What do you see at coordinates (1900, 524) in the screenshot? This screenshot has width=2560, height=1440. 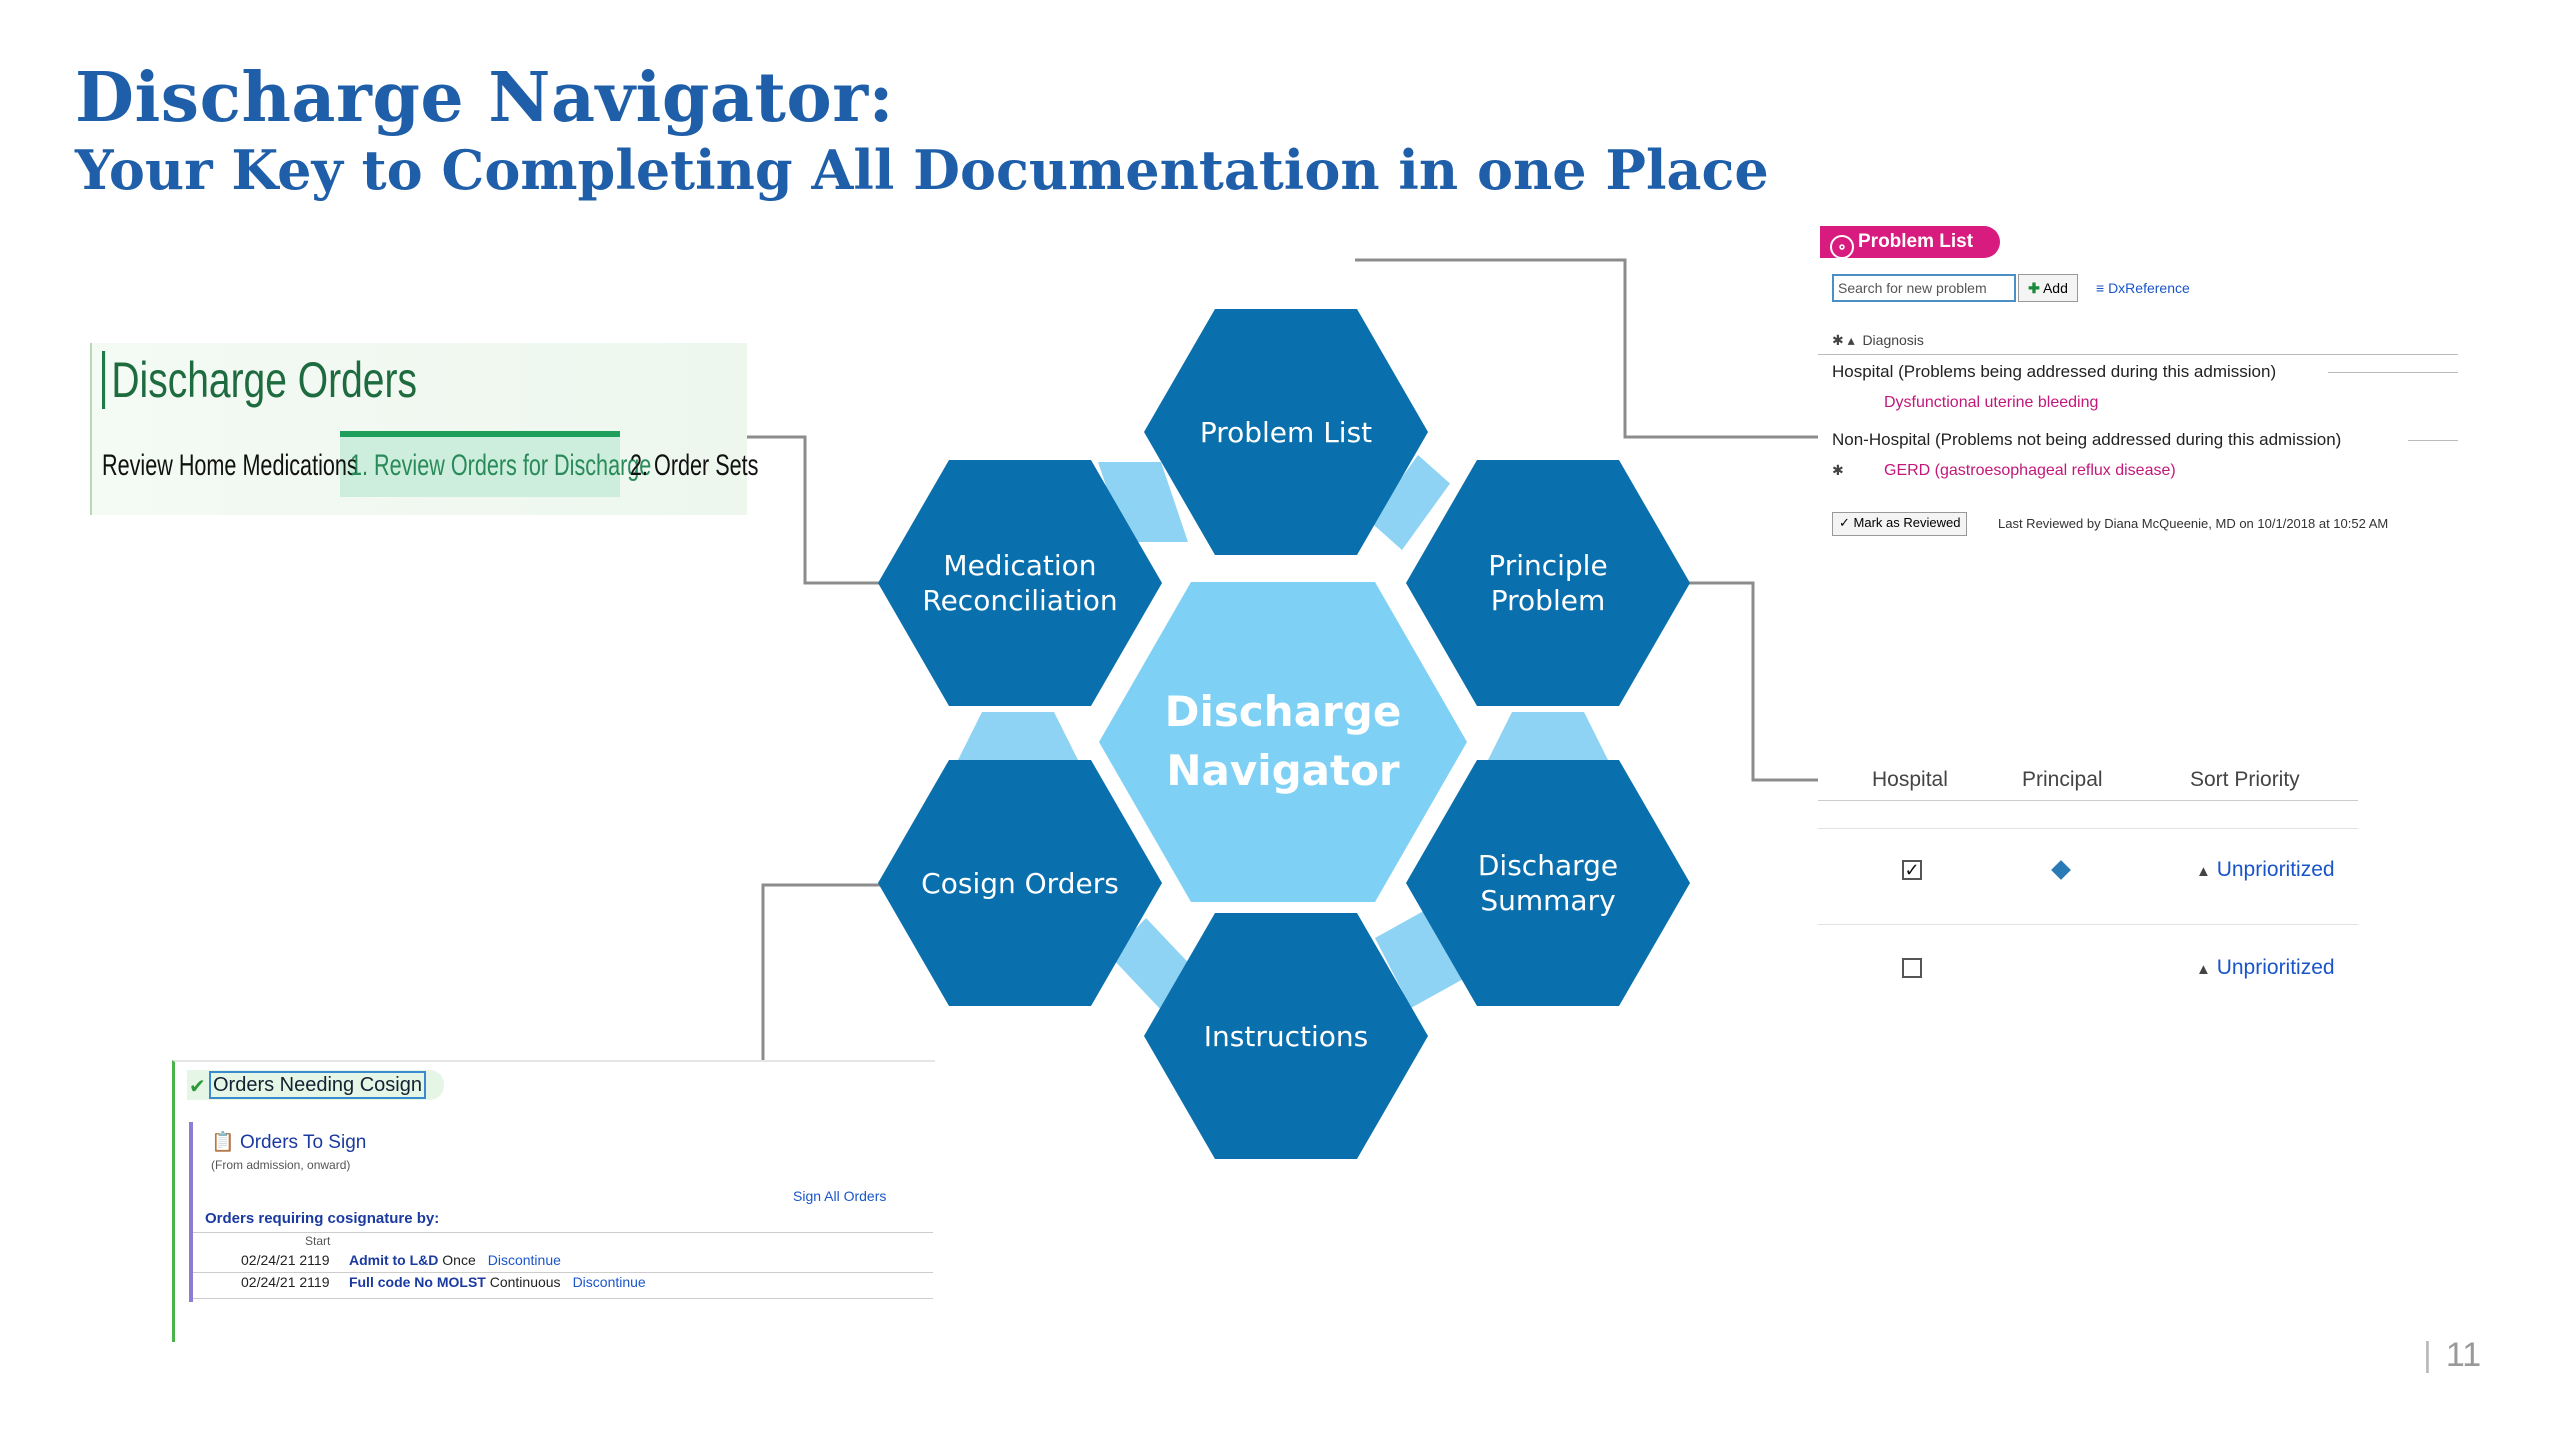 I see `mark-as-reviewed-button: ✓ Mark as Reviewed` at bounding box center [1900, 524].